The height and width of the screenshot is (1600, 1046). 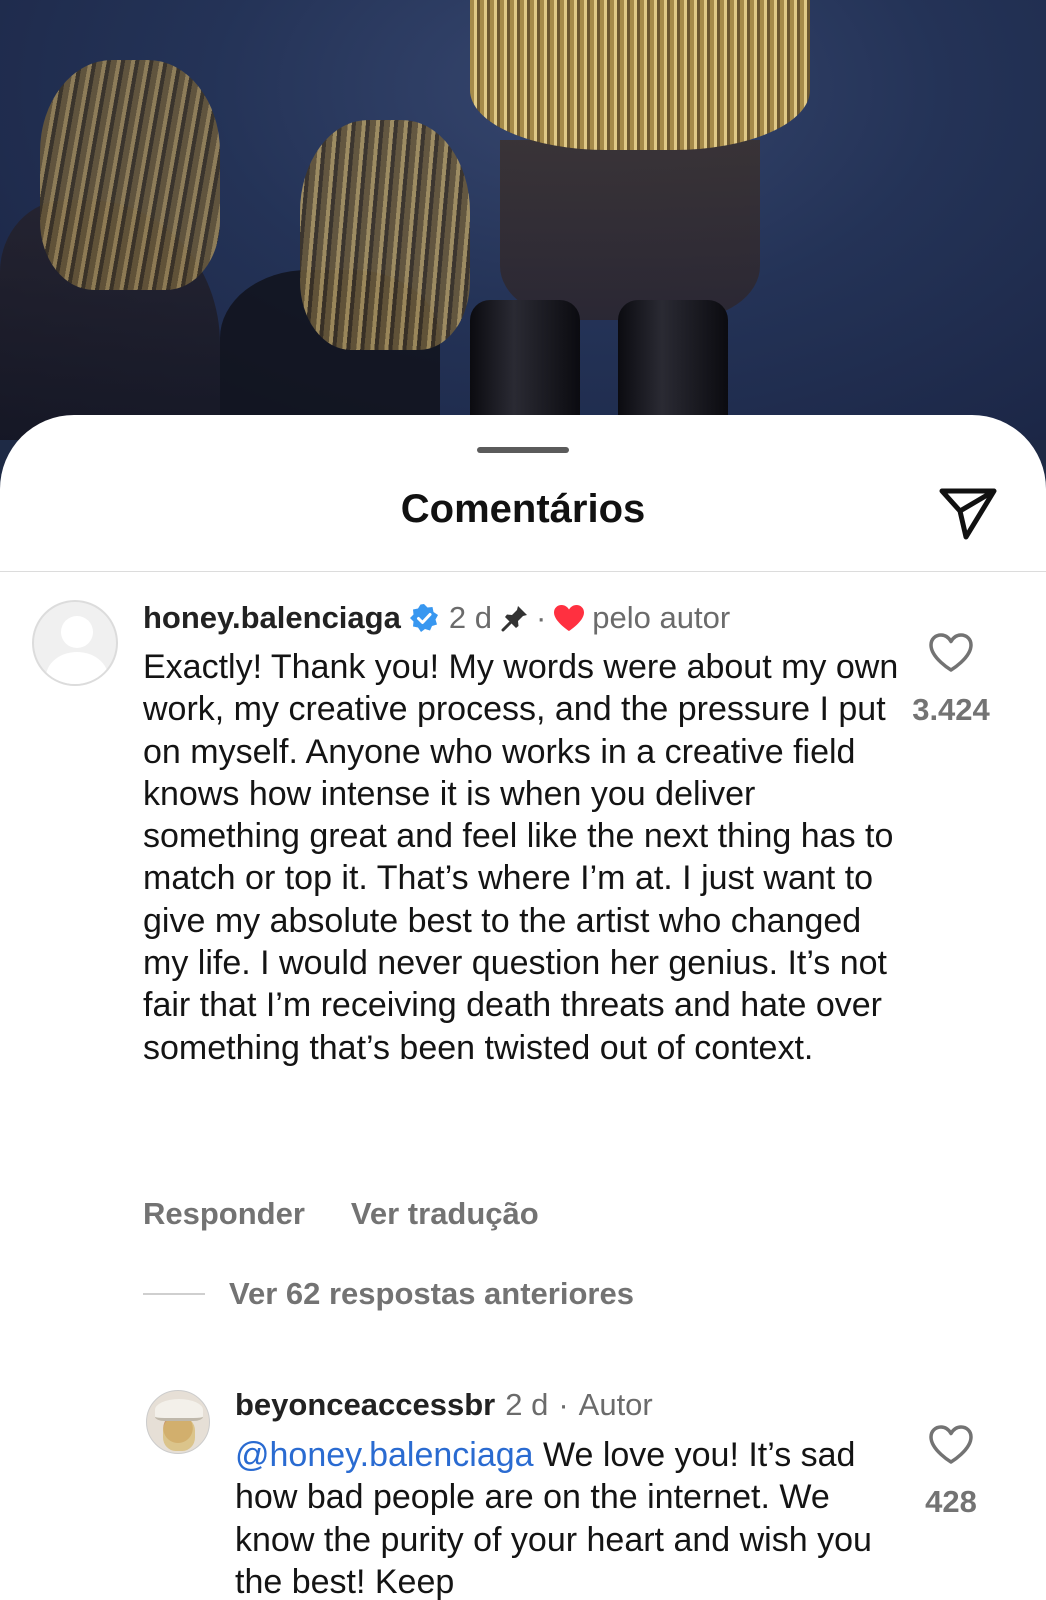 I want to click on reply-button: Responder, so click(x=224, y=1214).